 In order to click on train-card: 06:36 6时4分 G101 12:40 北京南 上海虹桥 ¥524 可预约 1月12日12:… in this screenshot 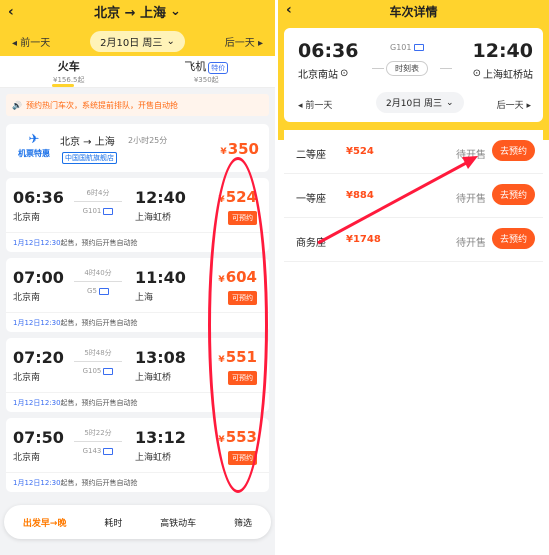, I will do `click(137, 215)`.